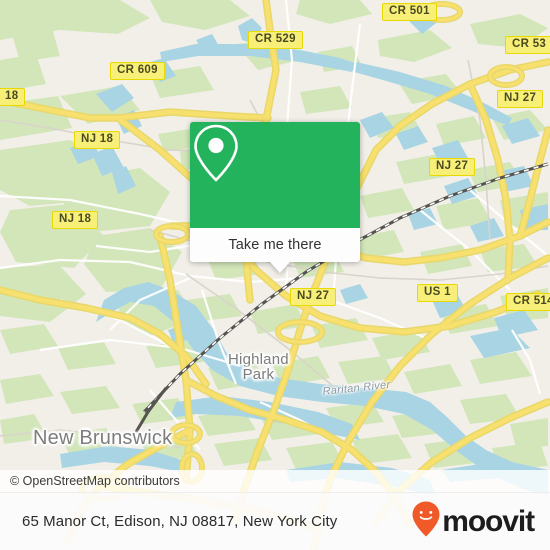  Describe the element at coordinates (280, 267) in the screenshot. I see `popup-pointer-tail` at that location.